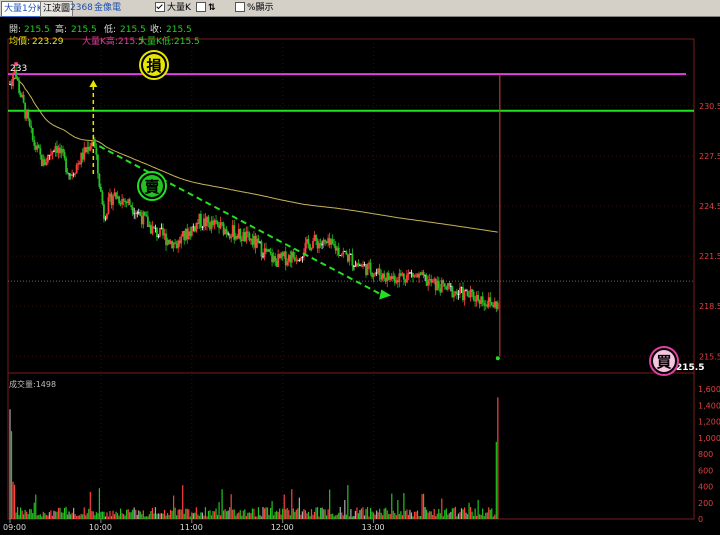 The height and width of the screenshot is (535, 720). I want to click on big-volume-k-toggle: 大量K, so click(173, 8).